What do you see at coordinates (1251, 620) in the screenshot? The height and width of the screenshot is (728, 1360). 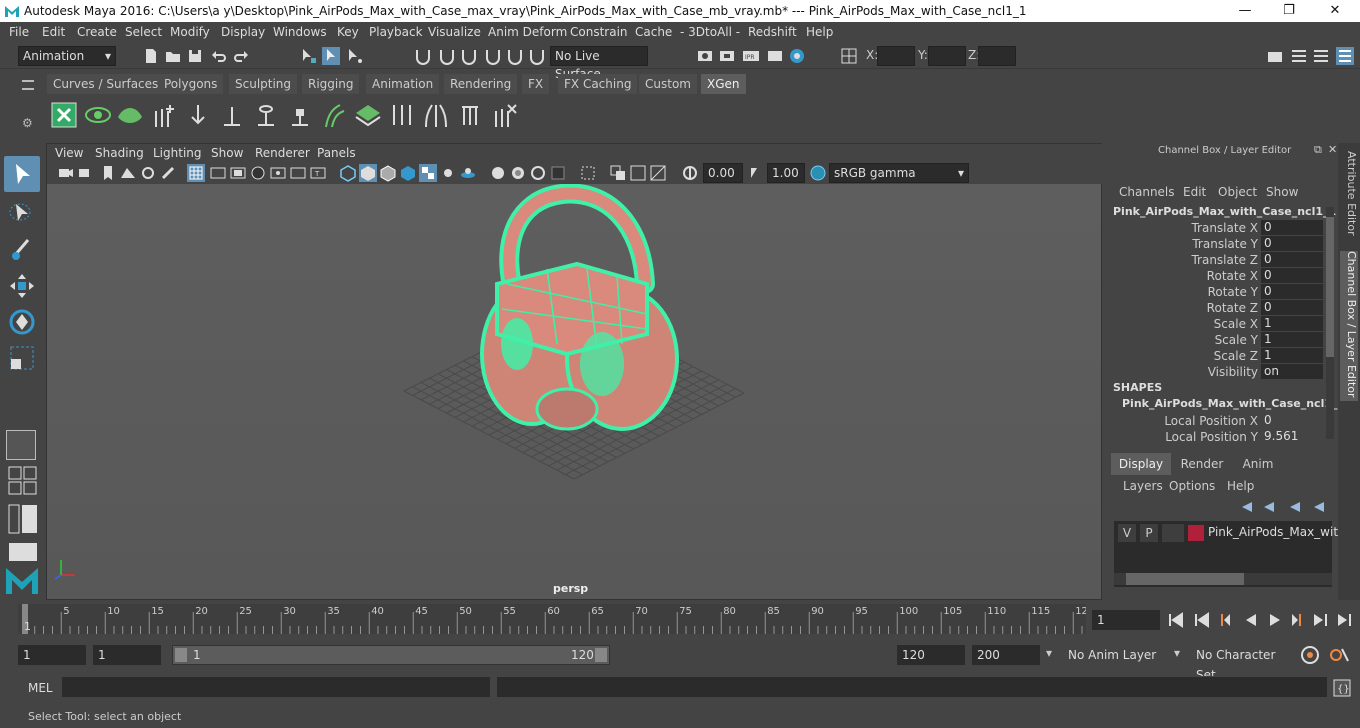 I see `play-backward-icon` at bounding box center [1251, 620].